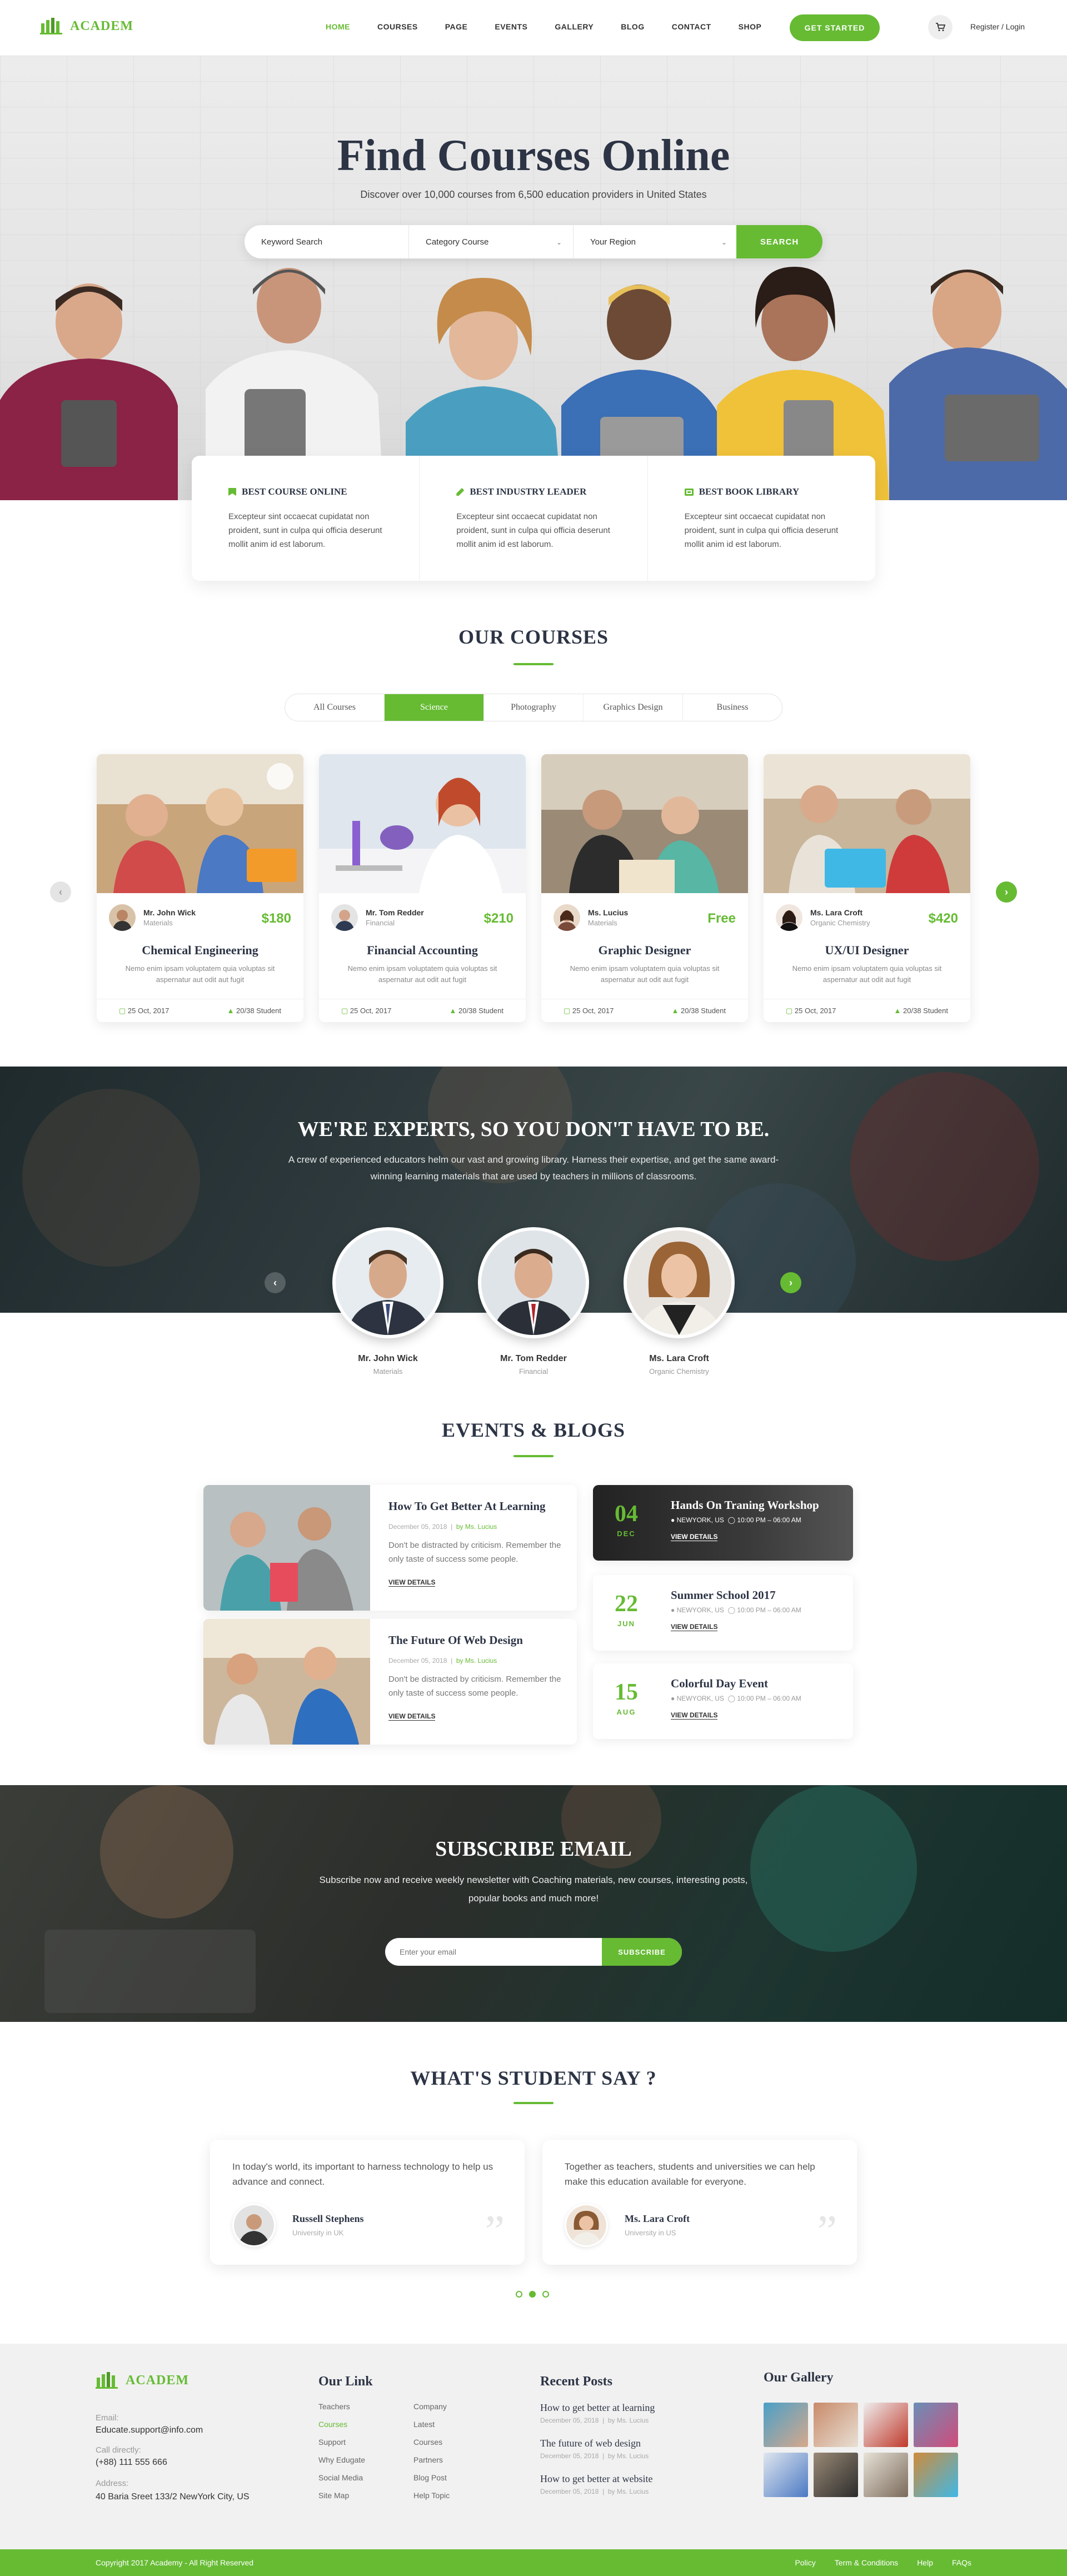  I want to click on cart-button, so click(940, 27).